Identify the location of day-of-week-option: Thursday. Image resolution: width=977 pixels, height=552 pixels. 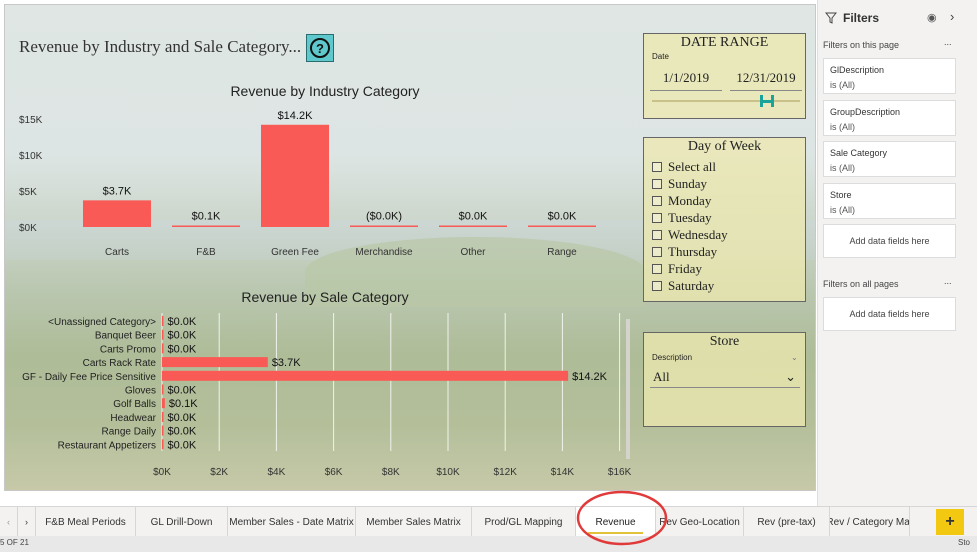
(686, 251).